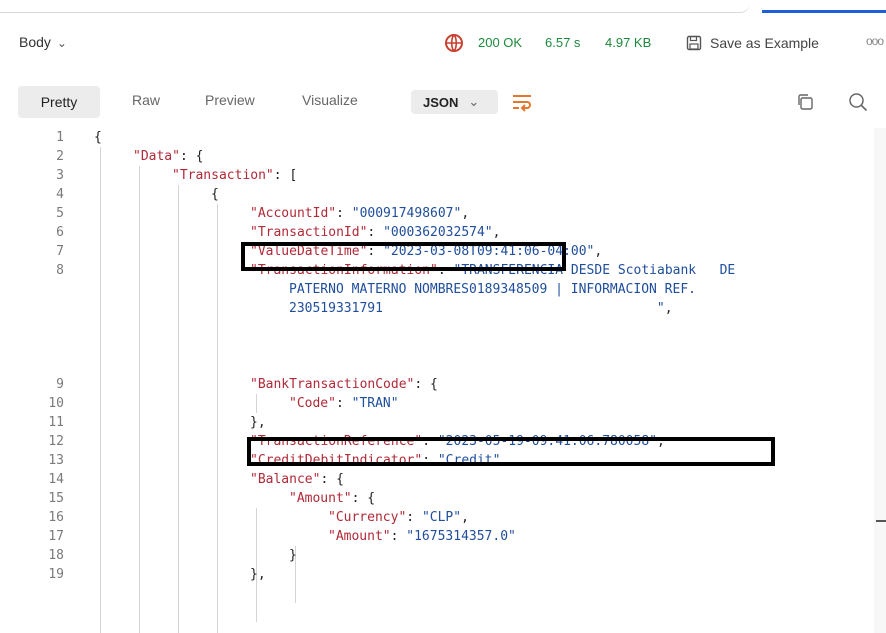  I want to click on save-as-example-label: Save as Example, so click(764, 43).